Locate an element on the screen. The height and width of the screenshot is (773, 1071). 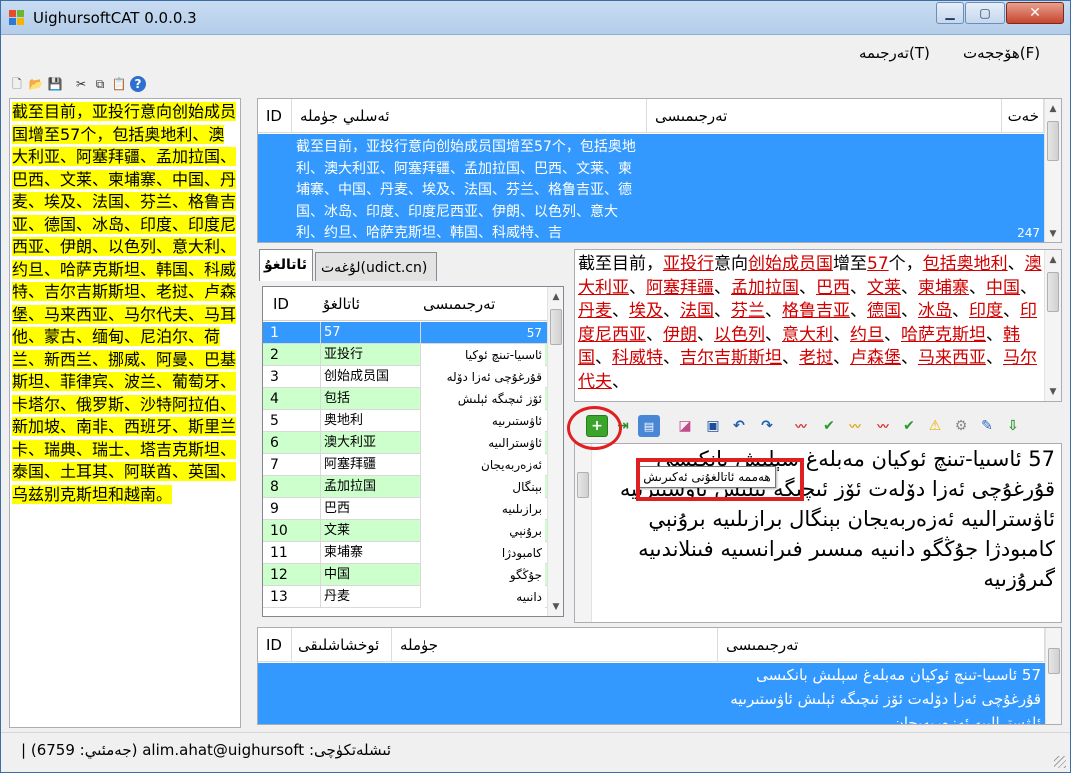
matched-term: 阿塞拜疆 is located at coordinates (680, 288).